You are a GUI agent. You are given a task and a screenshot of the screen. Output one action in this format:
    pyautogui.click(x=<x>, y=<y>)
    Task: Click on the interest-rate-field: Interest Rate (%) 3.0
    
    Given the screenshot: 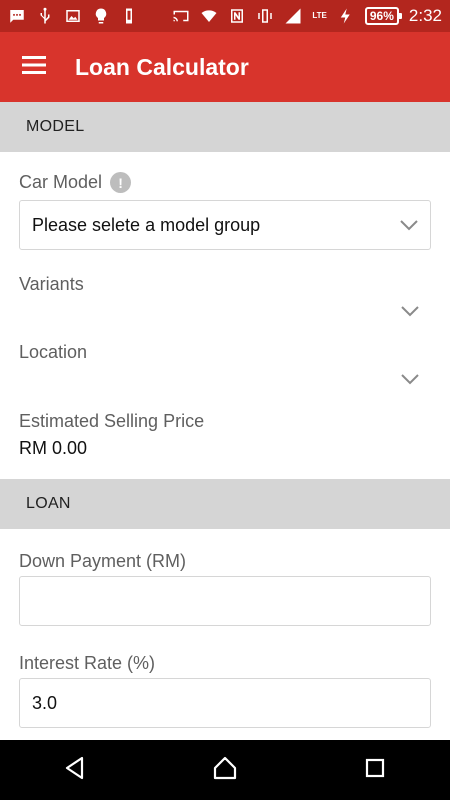 What is the action you would take?
    pyautogui.click(x=225, y=690)
    